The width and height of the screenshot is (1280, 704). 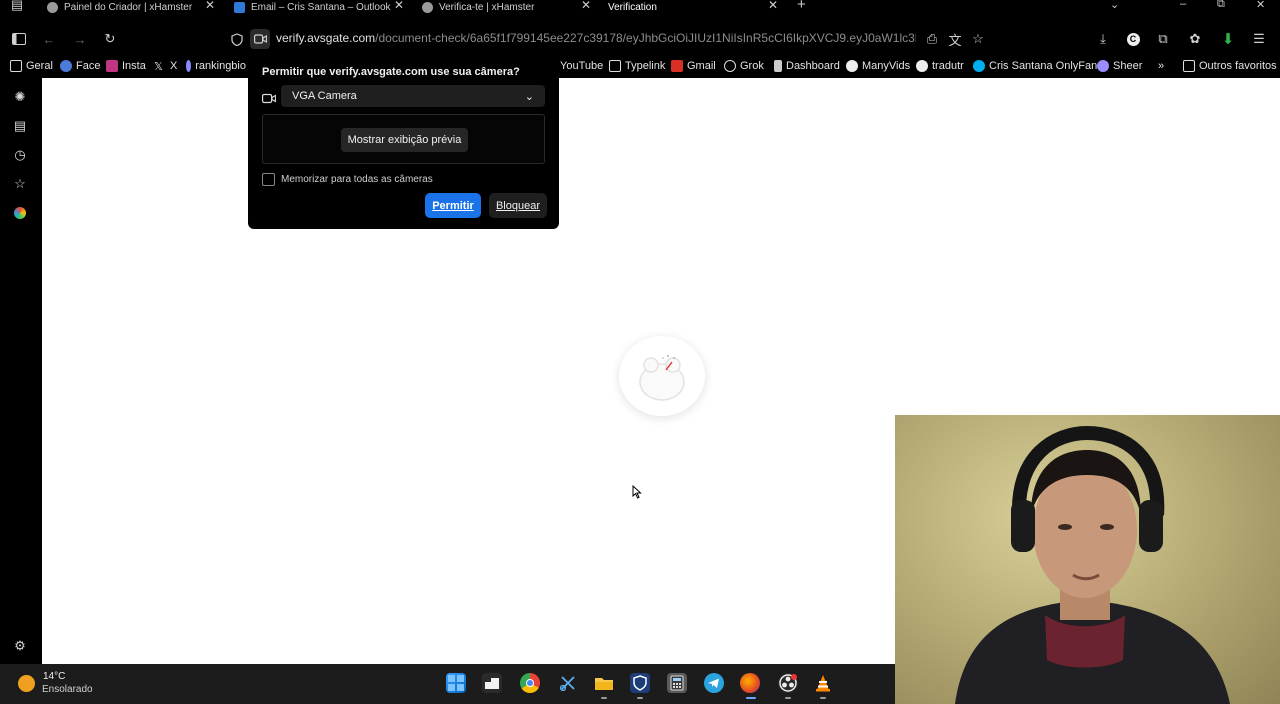 What do you see at coordinates (1103, 39) in the screenshot?
I see `download-icon: ⤓` at bounding box center [1103, 39].